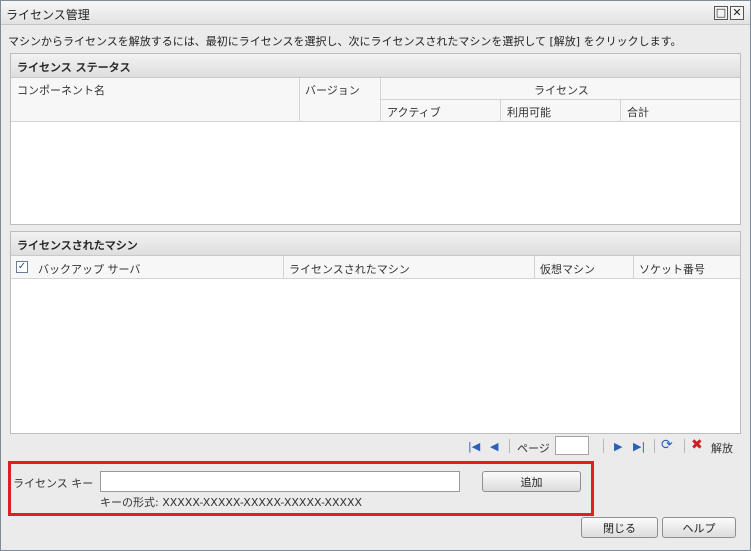 The width and height of the screenshot is (751, 551). I want to click on license-status-heading: ライセンス ステータス, so click(375, 66).